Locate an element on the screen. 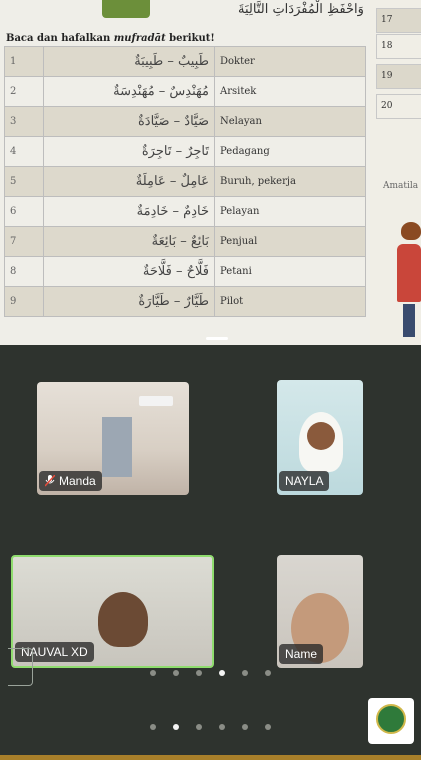 The image size is (421, 760). meaning: Petani is located at coordinates (290, 271).